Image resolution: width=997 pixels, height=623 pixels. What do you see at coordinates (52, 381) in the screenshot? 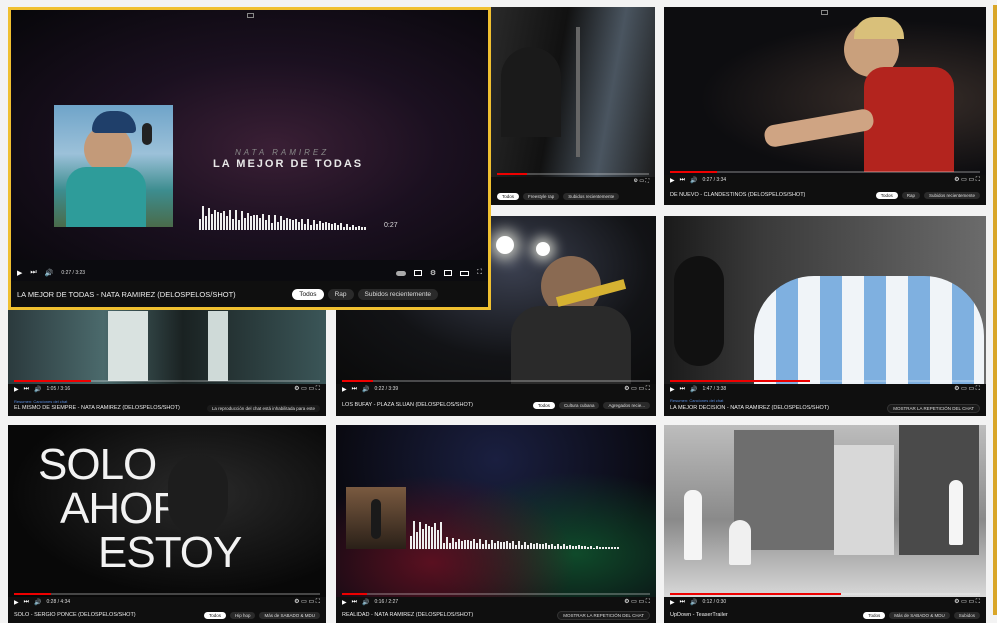
I see `progress-fill` at bounding box center [52, 381].